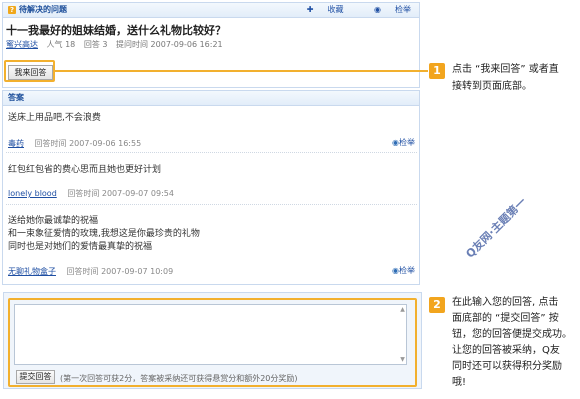 This screenshot has width=580, height=399. What do you see at coordinates (459, 382) in the screenshot?
I see `callout-2-line: 哦!` at bounding box center [459, 382].